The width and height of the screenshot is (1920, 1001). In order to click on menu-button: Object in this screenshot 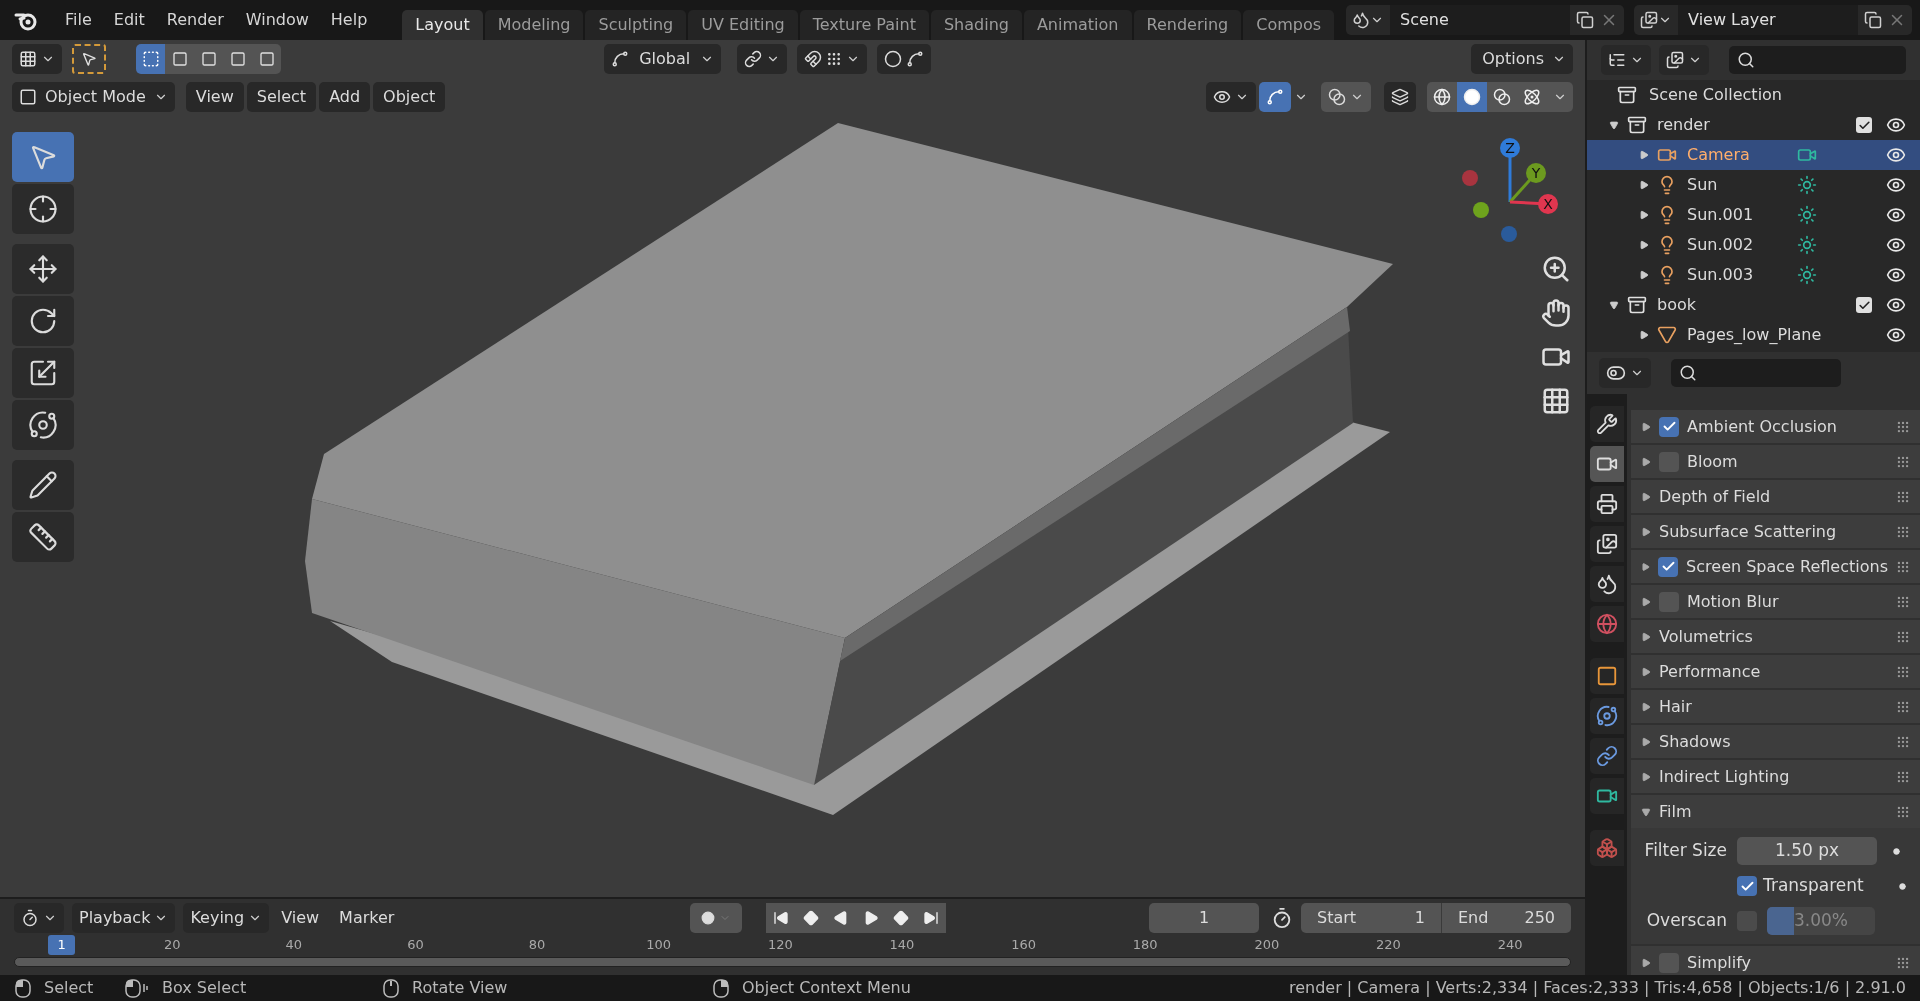, I will do `click(409, 97)`.